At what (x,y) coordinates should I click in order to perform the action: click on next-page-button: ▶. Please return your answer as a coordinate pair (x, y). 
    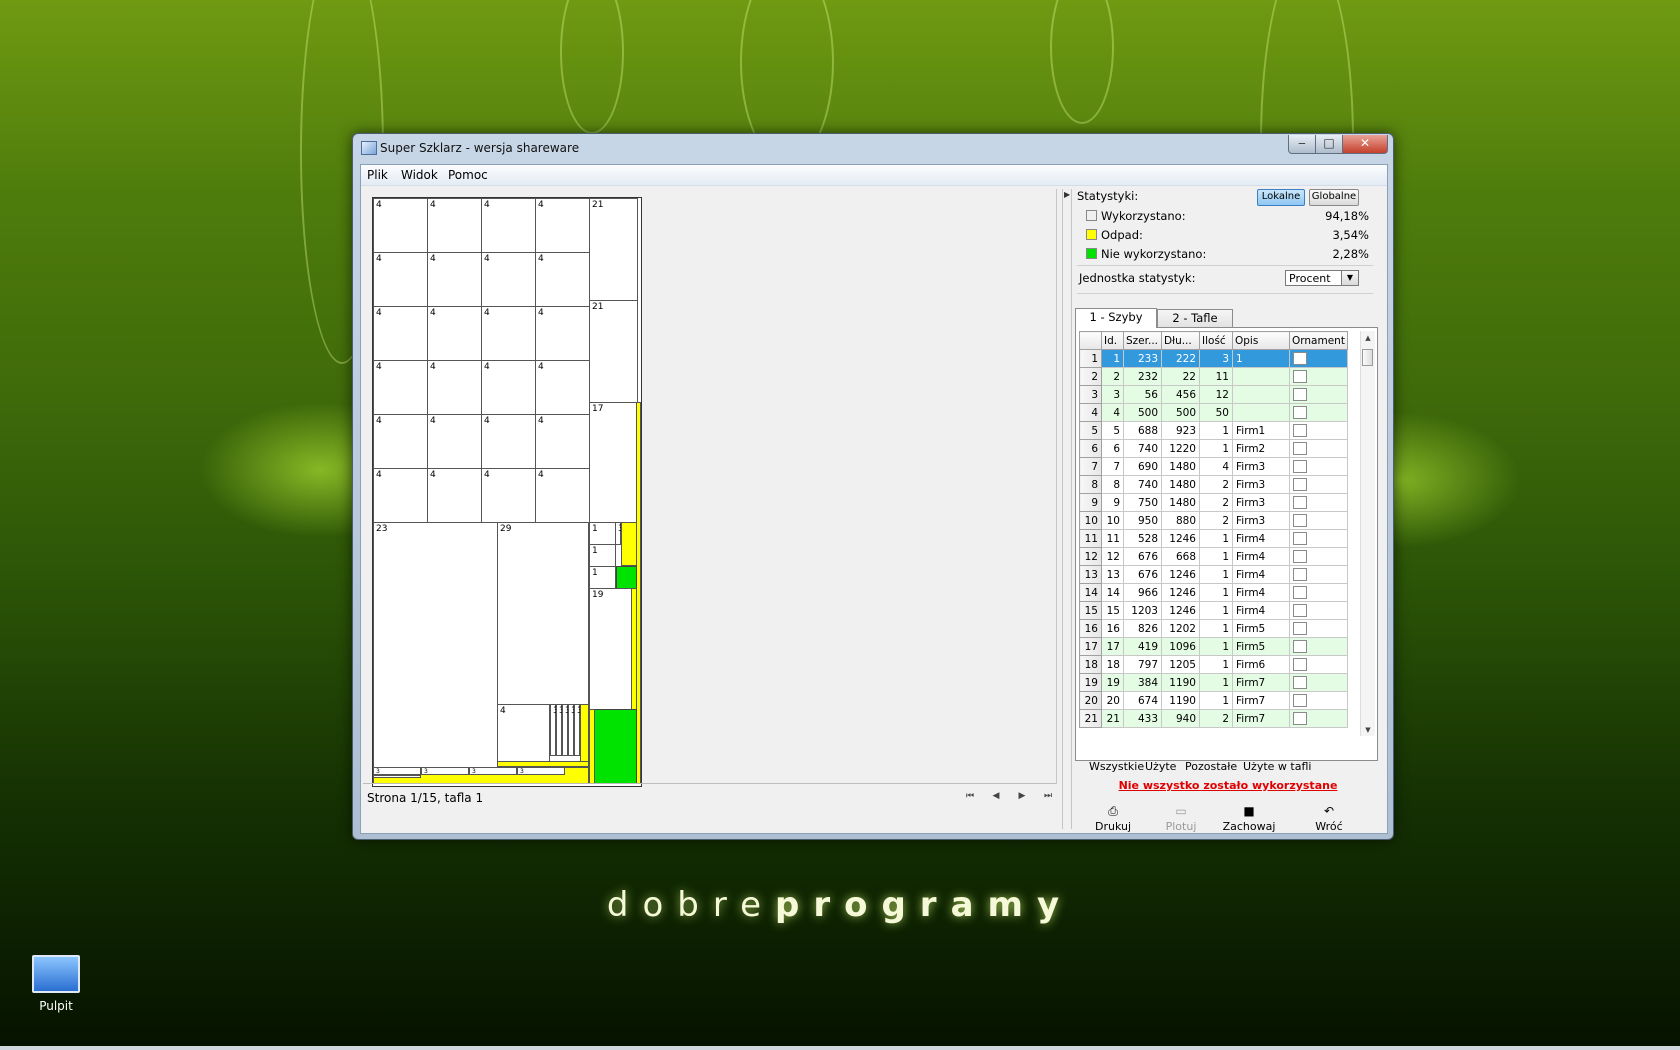
    Looking at the image, I should click on (1022, 796).